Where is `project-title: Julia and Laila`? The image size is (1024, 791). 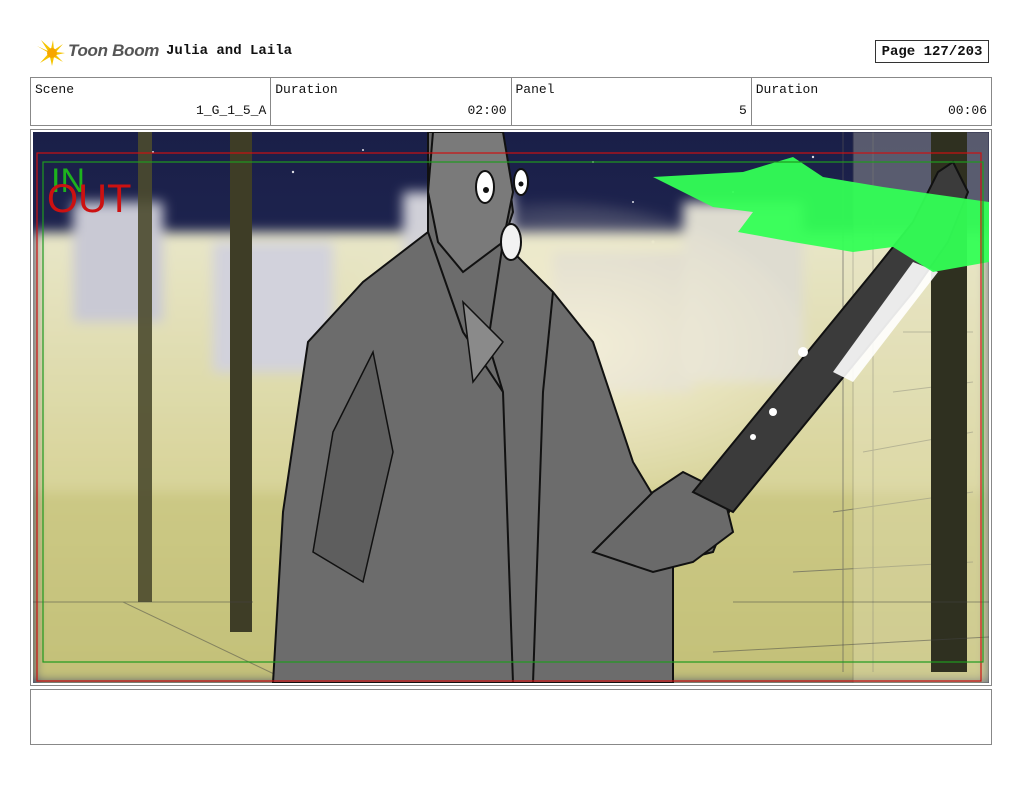 project-title: Julia and Laila is located at coordinates (229, 51).